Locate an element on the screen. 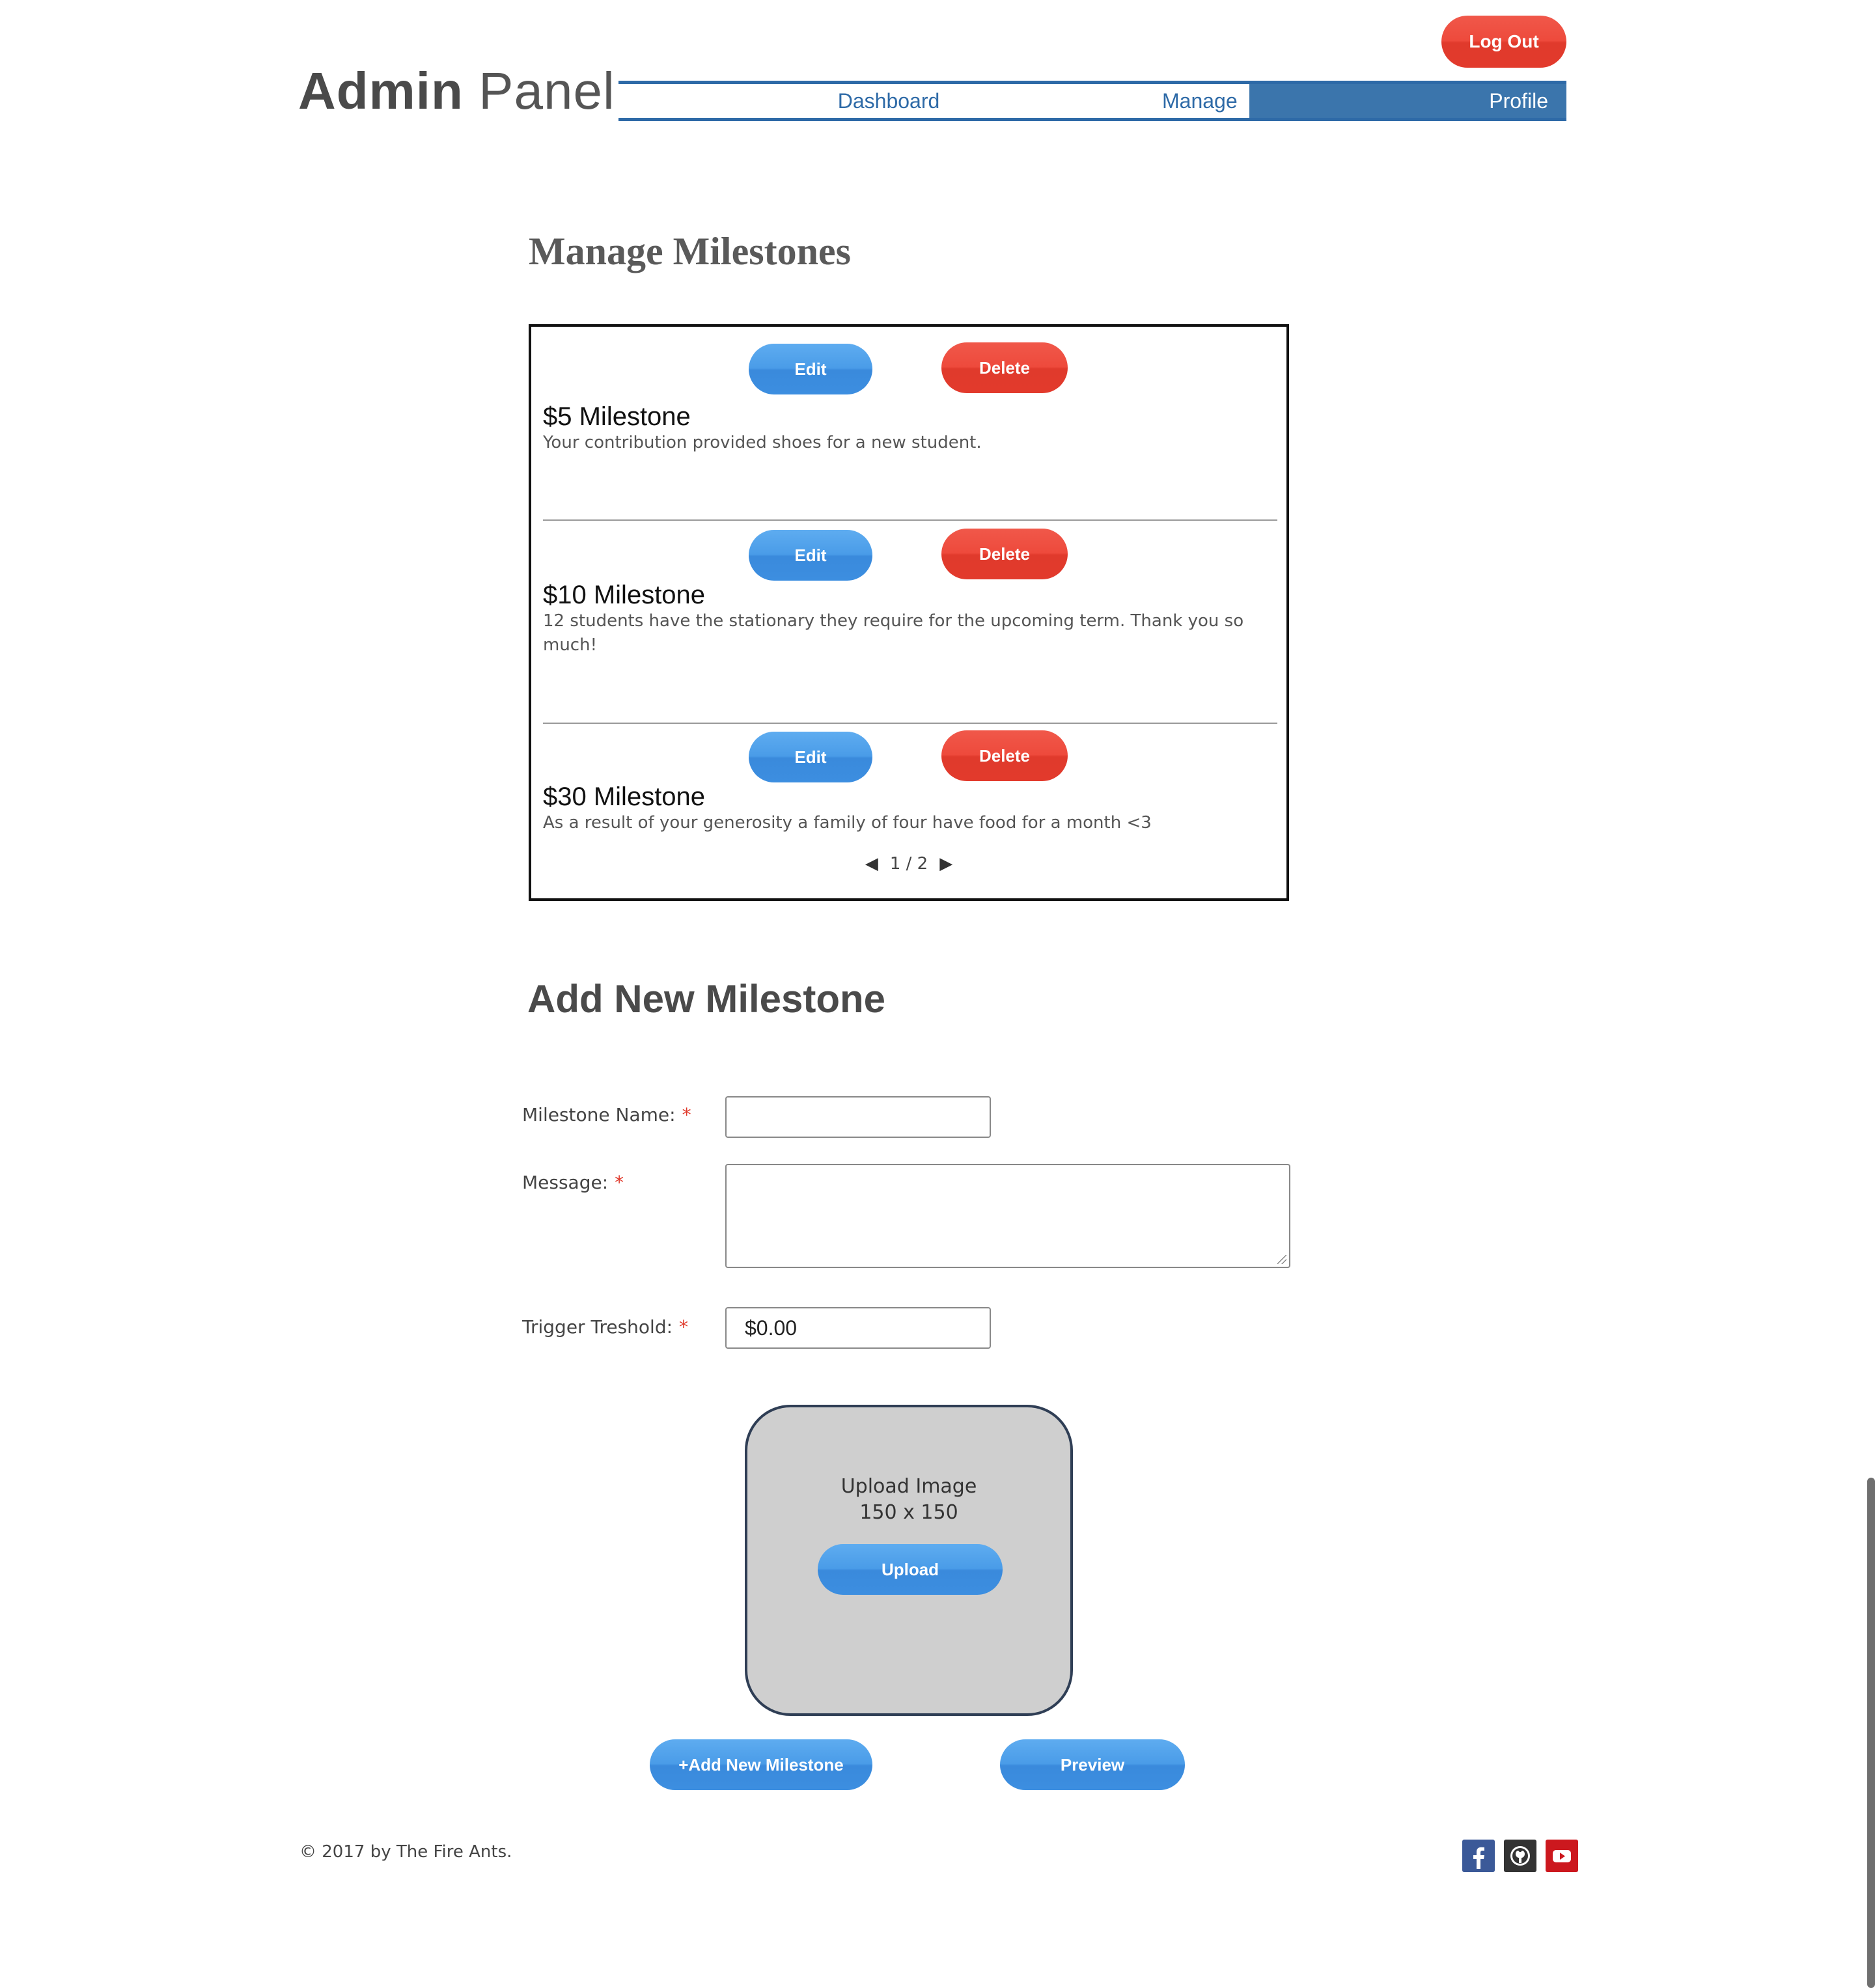 The width and height of the screenshot is (1875, 1988). nav-dashboard: Dashboard is located at coordinates (888, 101).